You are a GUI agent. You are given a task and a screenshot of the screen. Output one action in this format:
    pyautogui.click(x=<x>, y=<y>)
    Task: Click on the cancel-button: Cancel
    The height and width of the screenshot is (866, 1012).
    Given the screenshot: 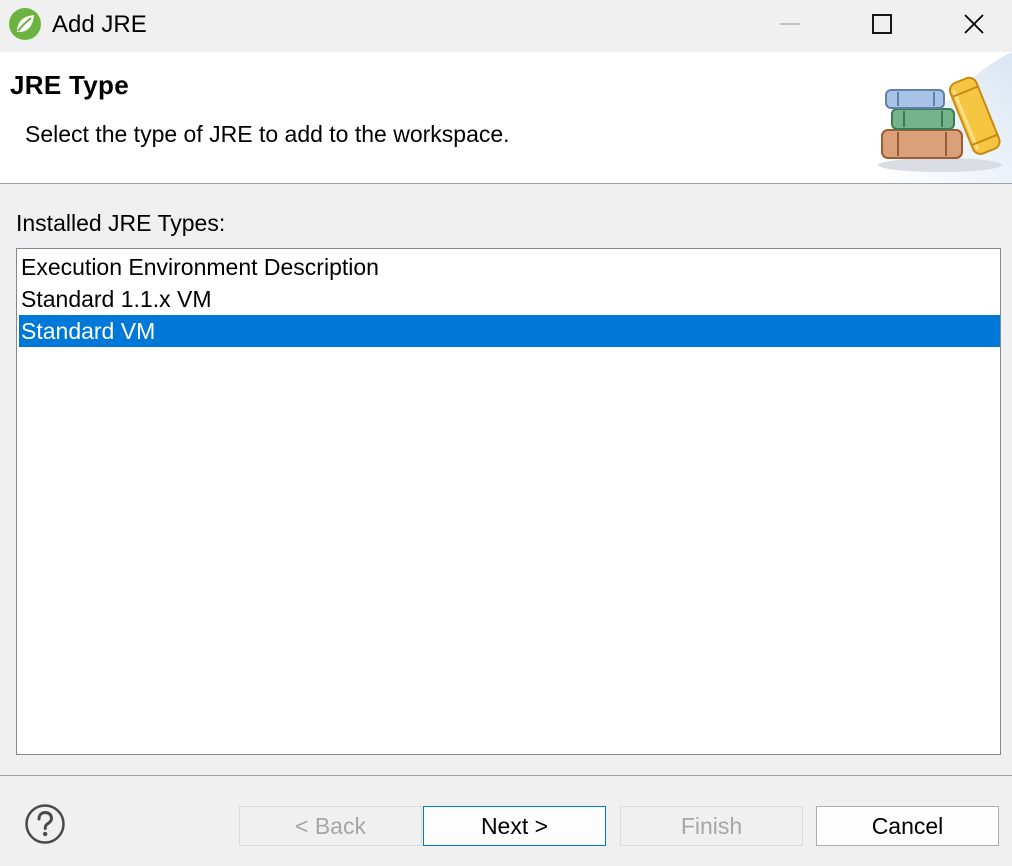 What is the action you would take?
    pyautogui.click(x=907, y=826)
    